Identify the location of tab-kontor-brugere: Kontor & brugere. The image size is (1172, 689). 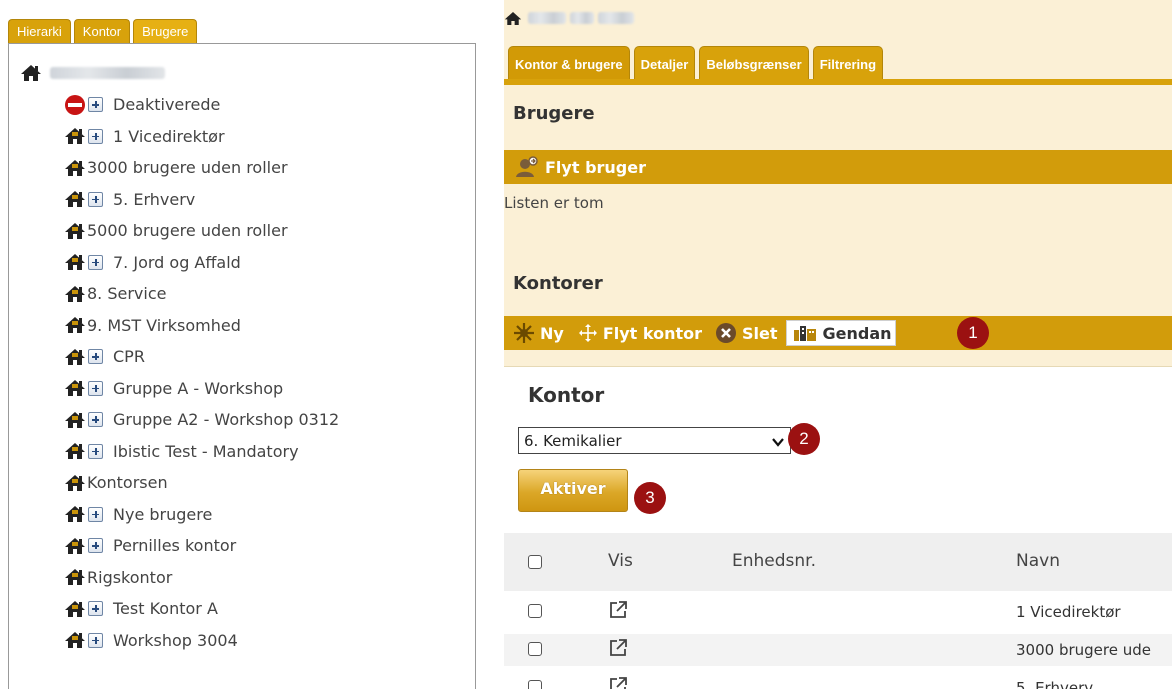
(569, 62).